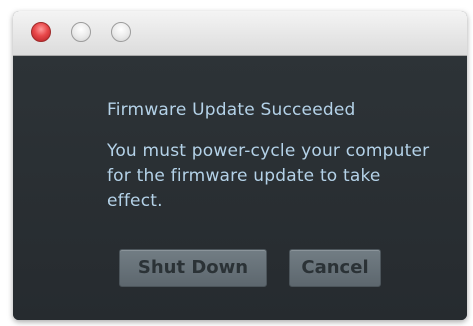 This screenshot has width=473, height=326. Describe the element at coordinates (231, 110) in the screenshot. I see `dialog-title: Firmware Update Succeeded` at that location.